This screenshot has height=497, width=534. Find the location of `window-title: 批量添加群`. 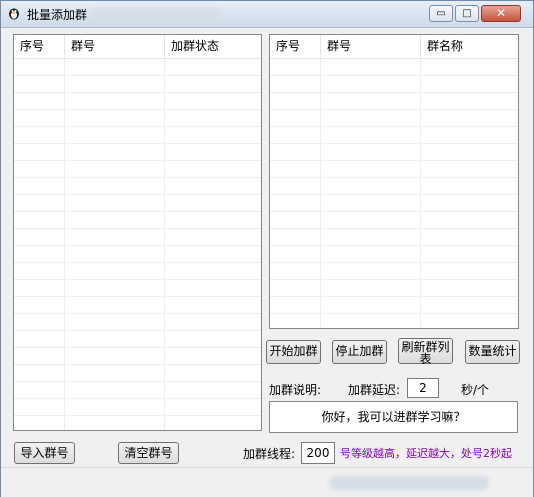

window-title: 批量添加群 is located at coordinates (57, 15).